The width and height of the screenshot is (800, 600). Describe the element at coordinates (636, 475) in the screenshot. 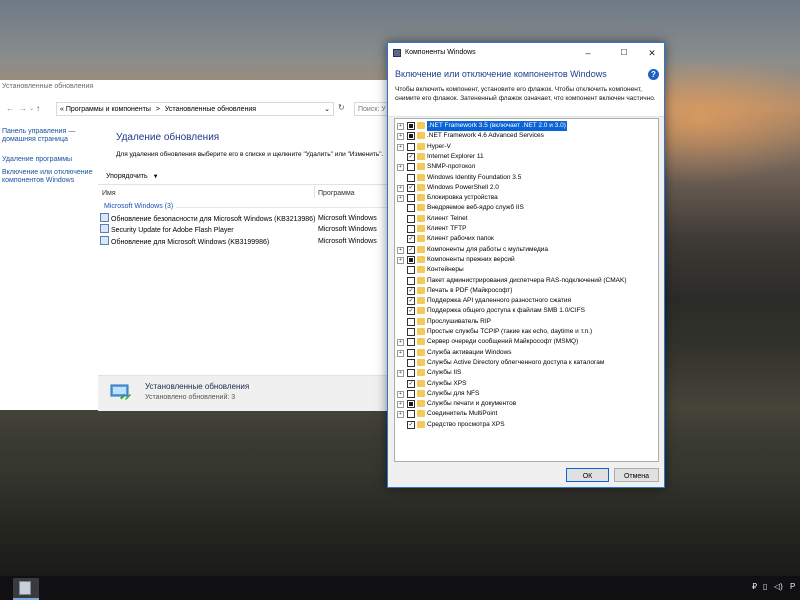

I see `cancel-button: Отмена` at that location.